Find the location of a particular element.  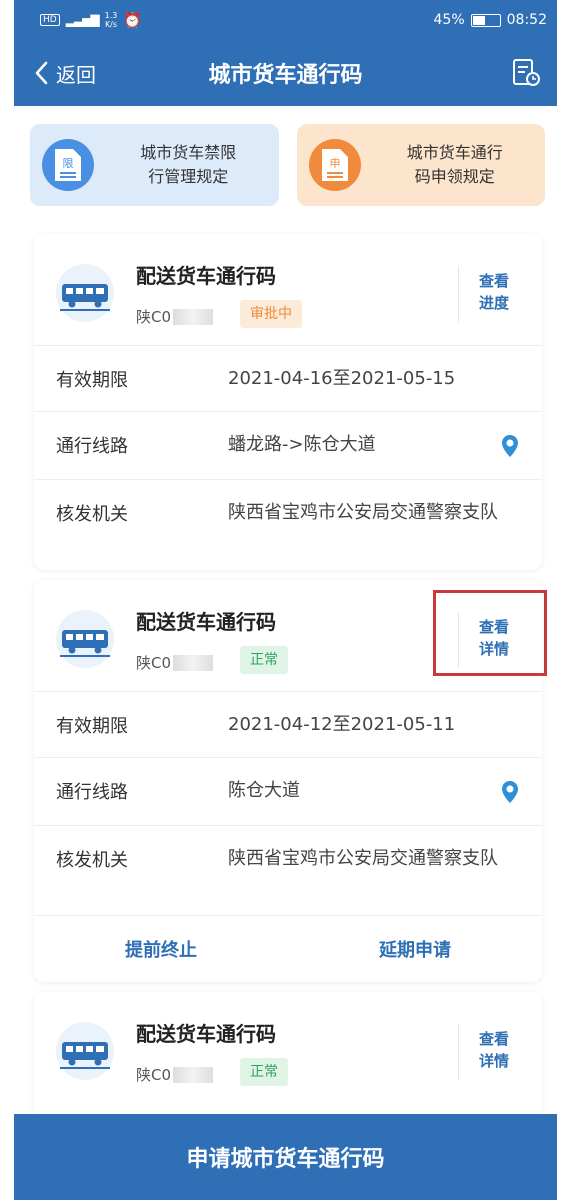

battery-percent: 45% is located at coordinates (449, 20).